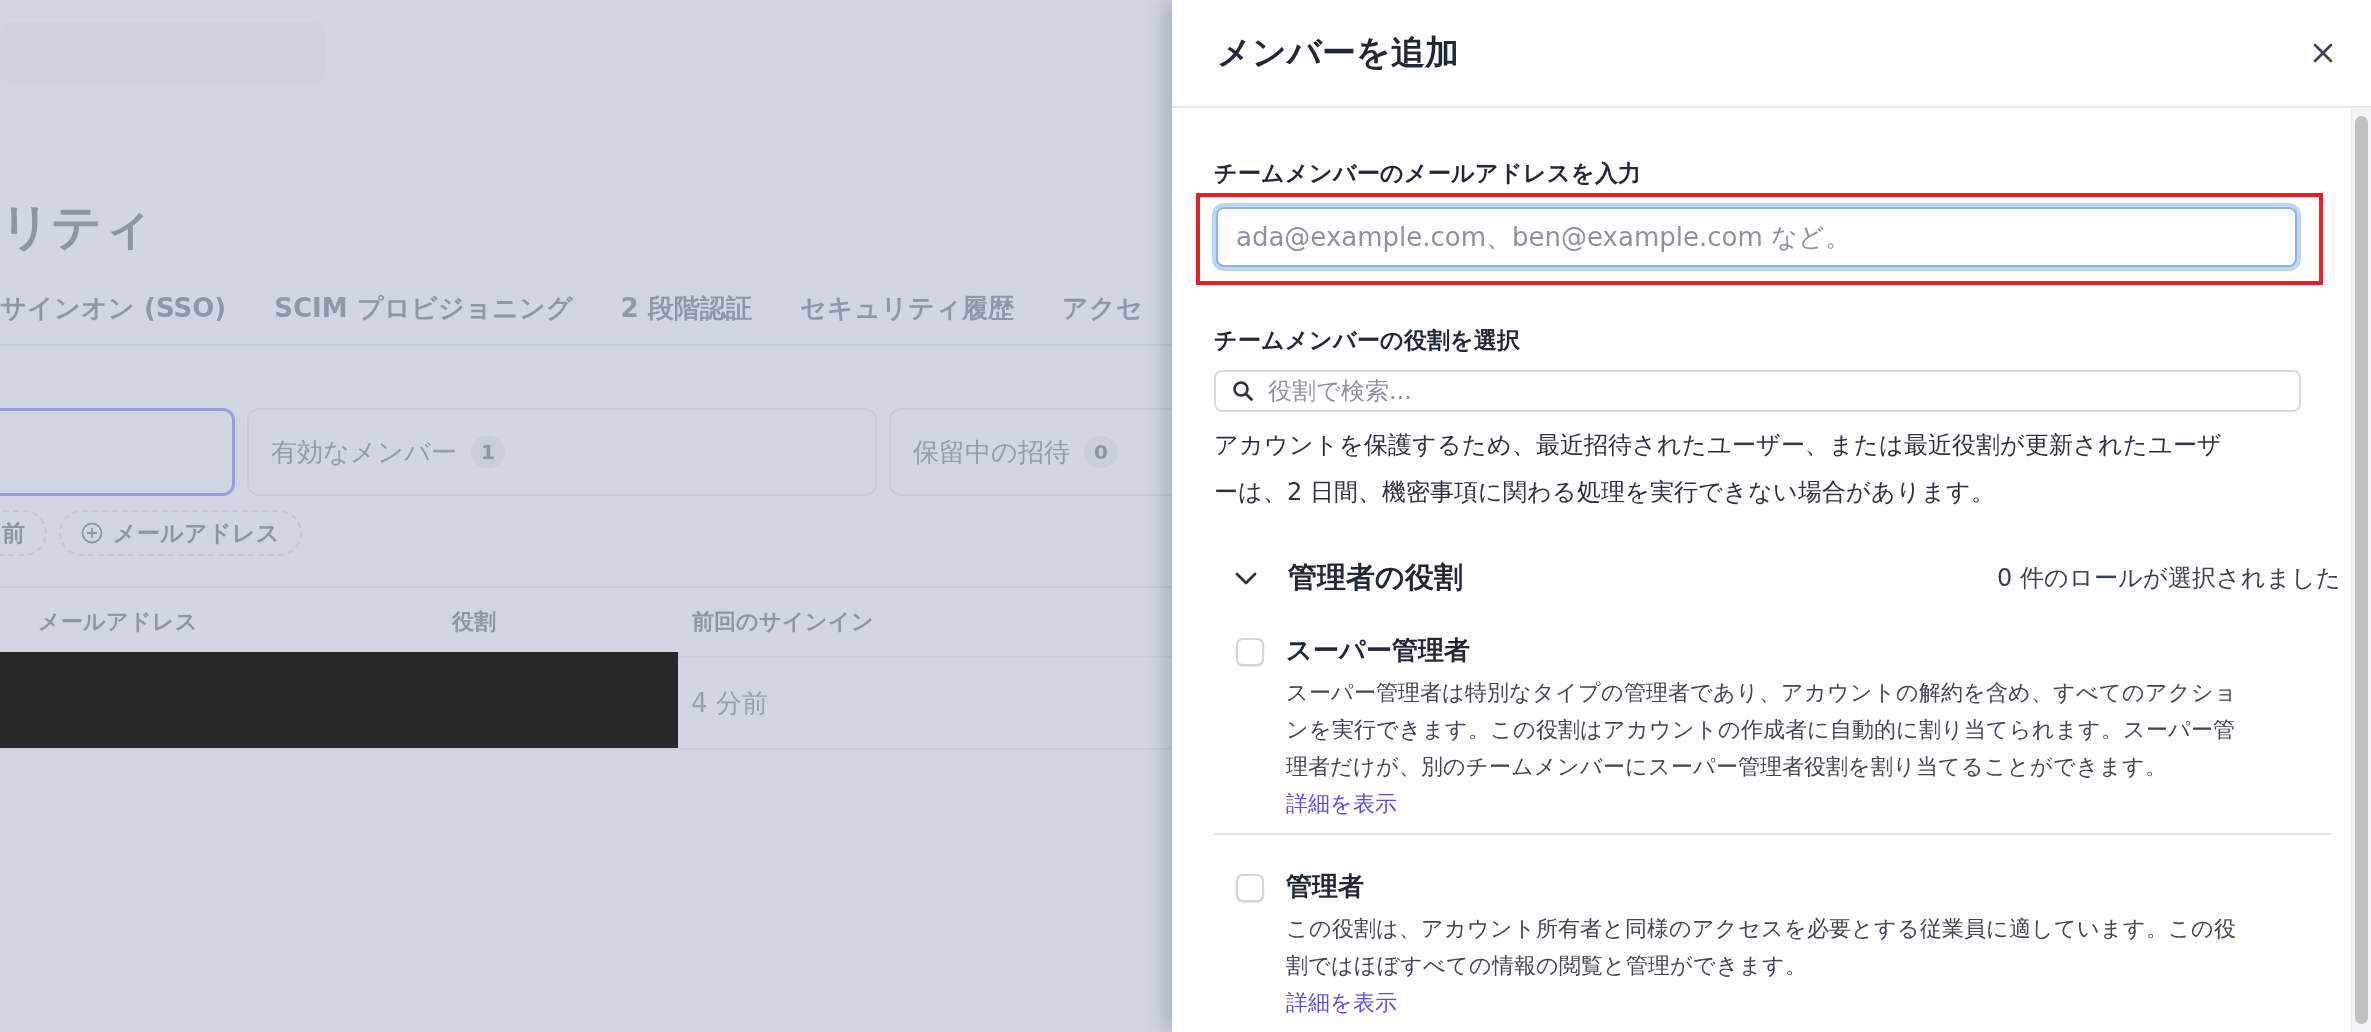 The image size is (2371, 1032). Describe the element at coordinates (1718, 469) in the screenshot. I see `notice-text: アカウントを保護するため、最近招待されたユーザー、または最近役割が更新されたユーザーは、2 日間、機密事項に関わる処理を実行できない場合があります。` at that location.